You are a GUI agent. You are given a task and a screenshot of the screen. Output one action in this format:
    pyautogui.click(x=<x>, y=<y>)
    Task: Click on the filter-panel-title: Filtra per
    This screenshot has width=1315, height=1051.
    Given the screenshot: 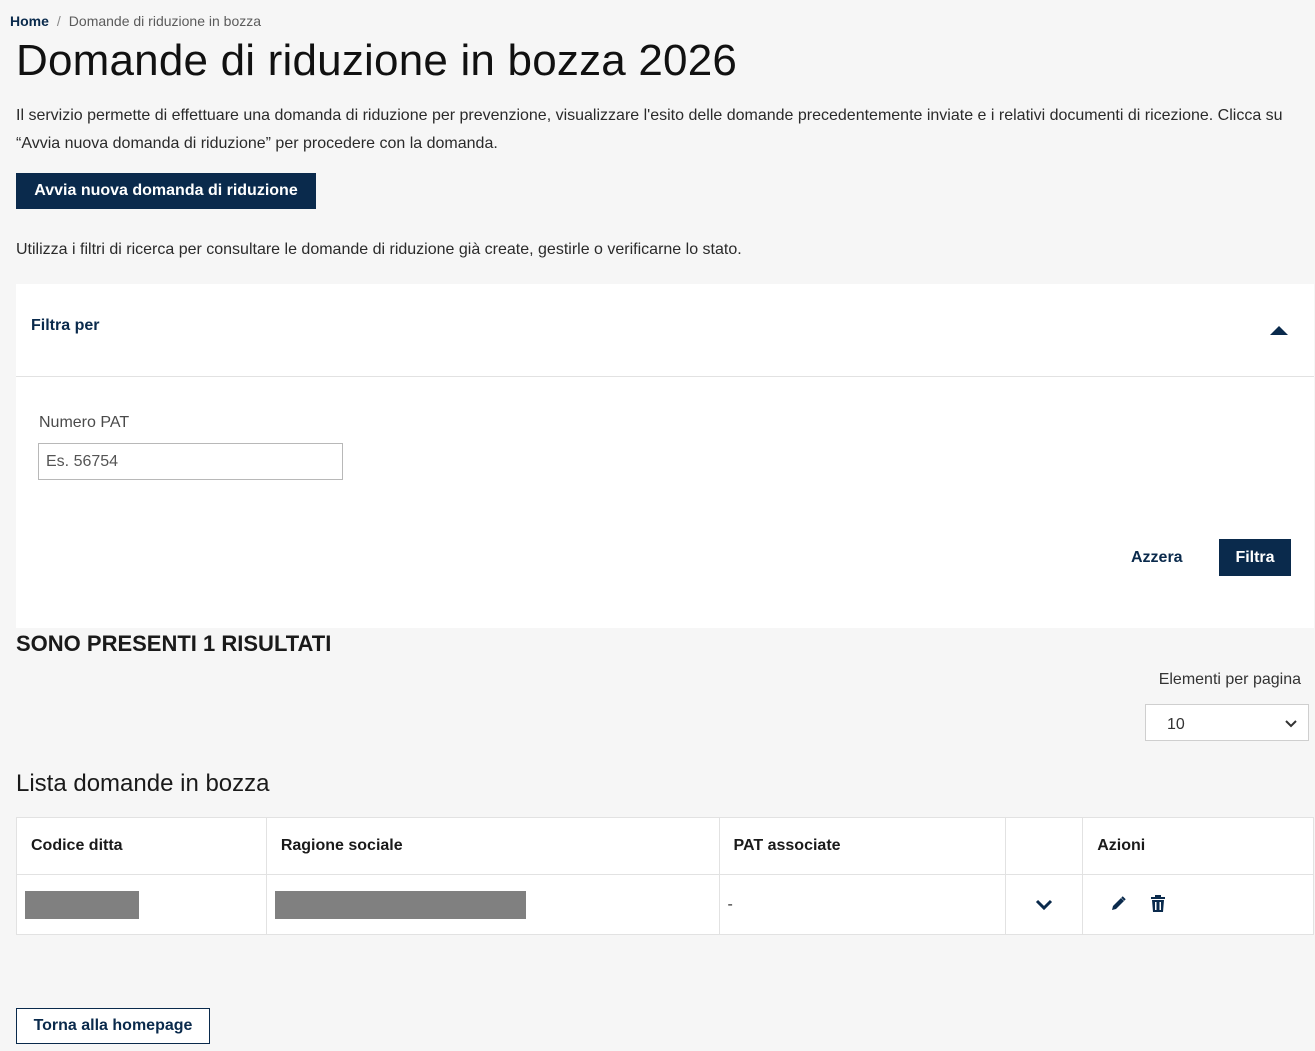 What is the action you would take?
    pyautogui.click(x=65, y=325)
    